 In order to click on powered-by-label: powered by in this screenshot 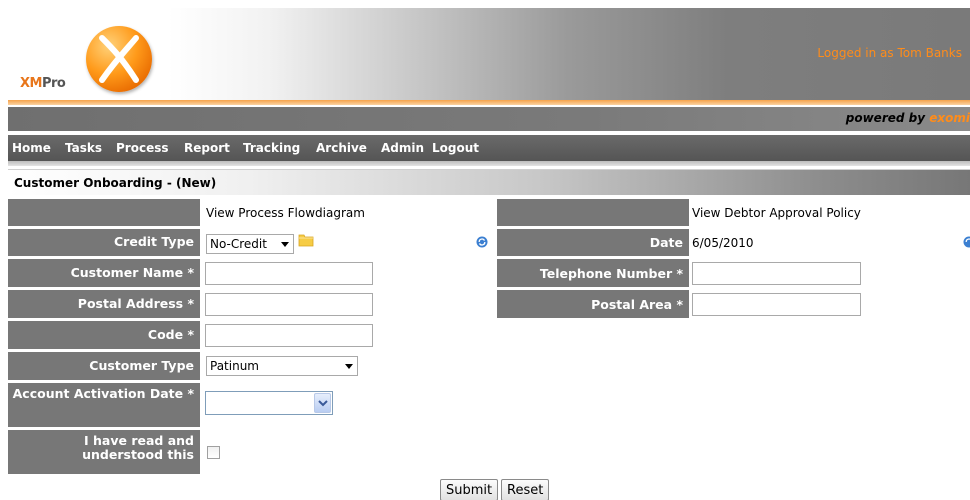, I will do `click(885, 118)`.